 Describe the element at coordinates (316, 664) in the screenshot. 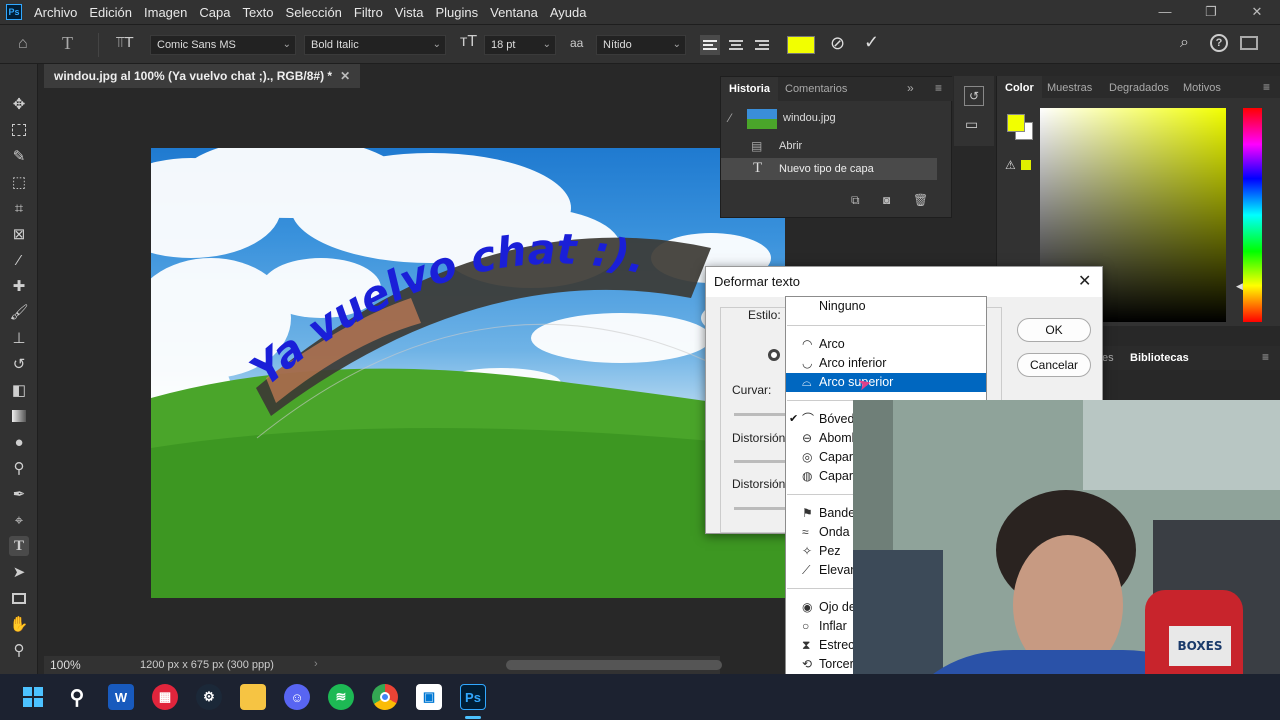

I see `status-arrow-icon: ›` at that location.